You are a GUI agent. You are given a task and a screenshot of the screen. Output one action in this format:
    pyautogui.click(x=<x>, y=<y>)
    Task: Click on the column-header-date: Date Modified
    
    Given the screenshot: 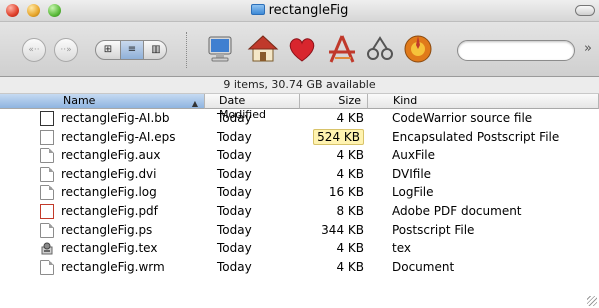 What is the action you would take?
    pyautogui.click(x=252, y=107)
    